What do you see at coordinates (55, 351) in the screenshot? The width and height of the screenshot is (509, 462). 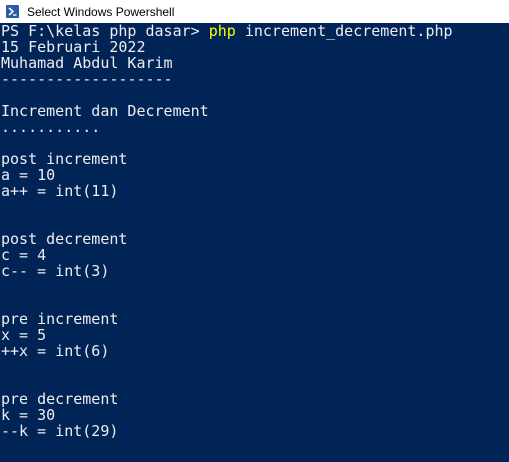 I see `output-line: ++x = int(6)` at bounding box center [55, 351].